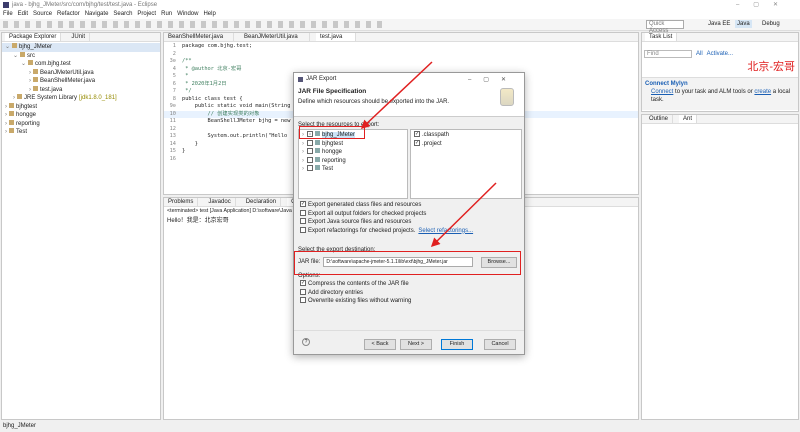  What do you see at coordinates (396, 95) in the screenshot?
I see `arrow-to-project` at bounding box center [396, 95].